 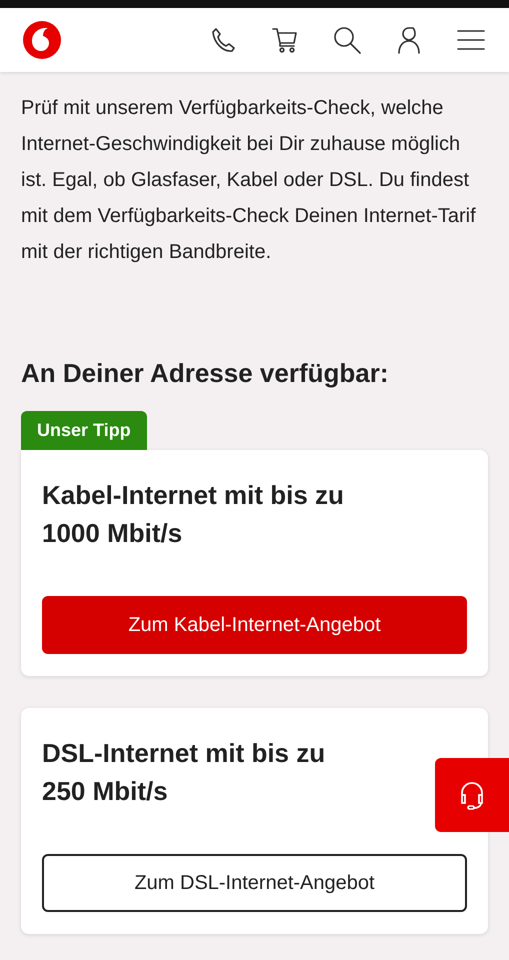 What do you see at coordinates (193, 514) in the screenshot?
I see `offer-title: Kabel-Internet mit bis zu 1000 Mbit/s` at bounding box center [193, 514].